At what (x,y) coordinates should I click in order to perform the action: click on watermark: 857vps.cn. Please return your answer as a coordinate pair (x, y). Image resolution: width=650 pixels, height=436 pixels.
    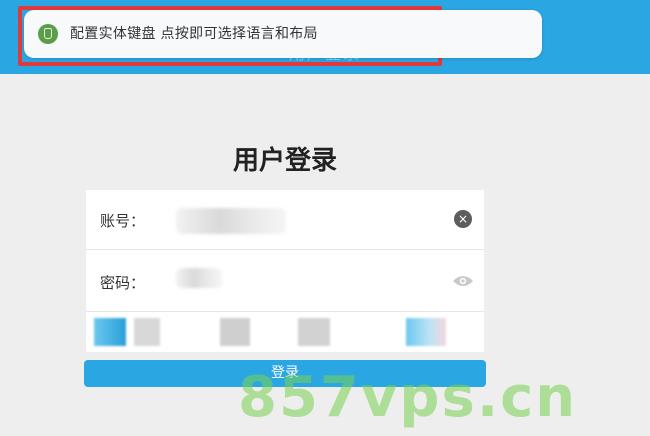
    Looking at the image, I should click on (408, 397).